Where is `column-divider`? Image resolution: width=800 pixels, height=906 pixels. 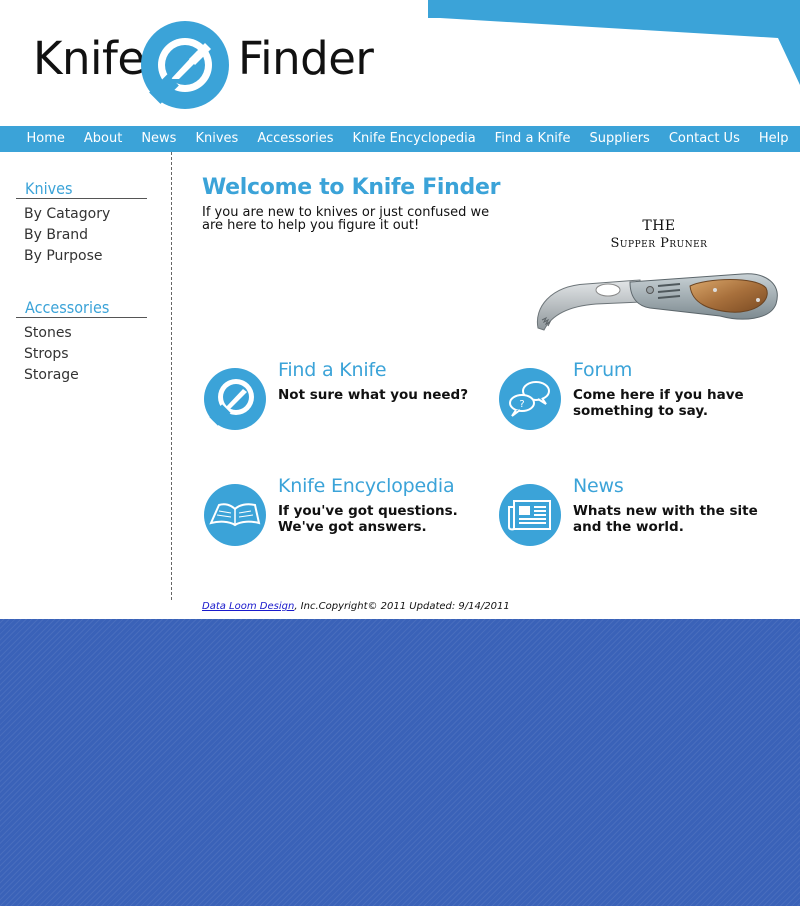
column-divider is located at coordinates (171, 376).